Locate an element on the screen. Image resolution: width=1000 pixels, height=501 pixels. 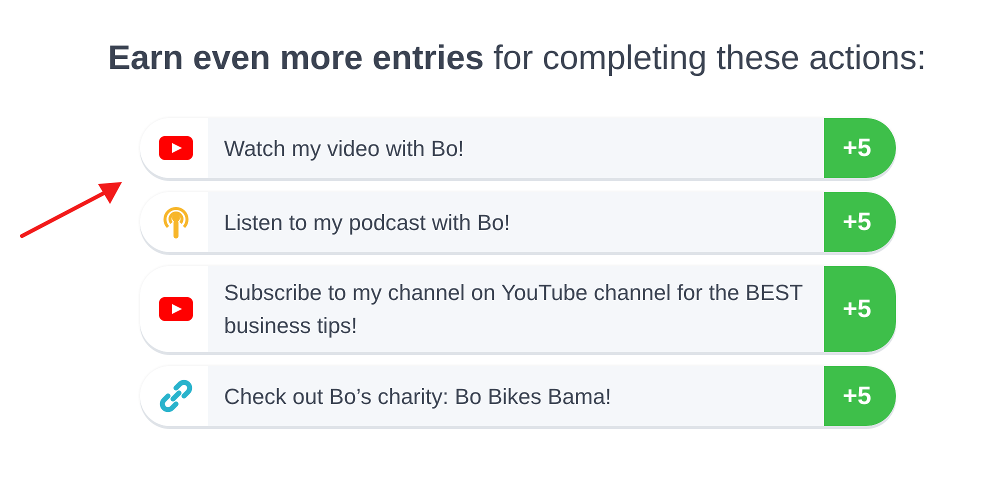
podcast-icon is located at coordinates (176, 222).